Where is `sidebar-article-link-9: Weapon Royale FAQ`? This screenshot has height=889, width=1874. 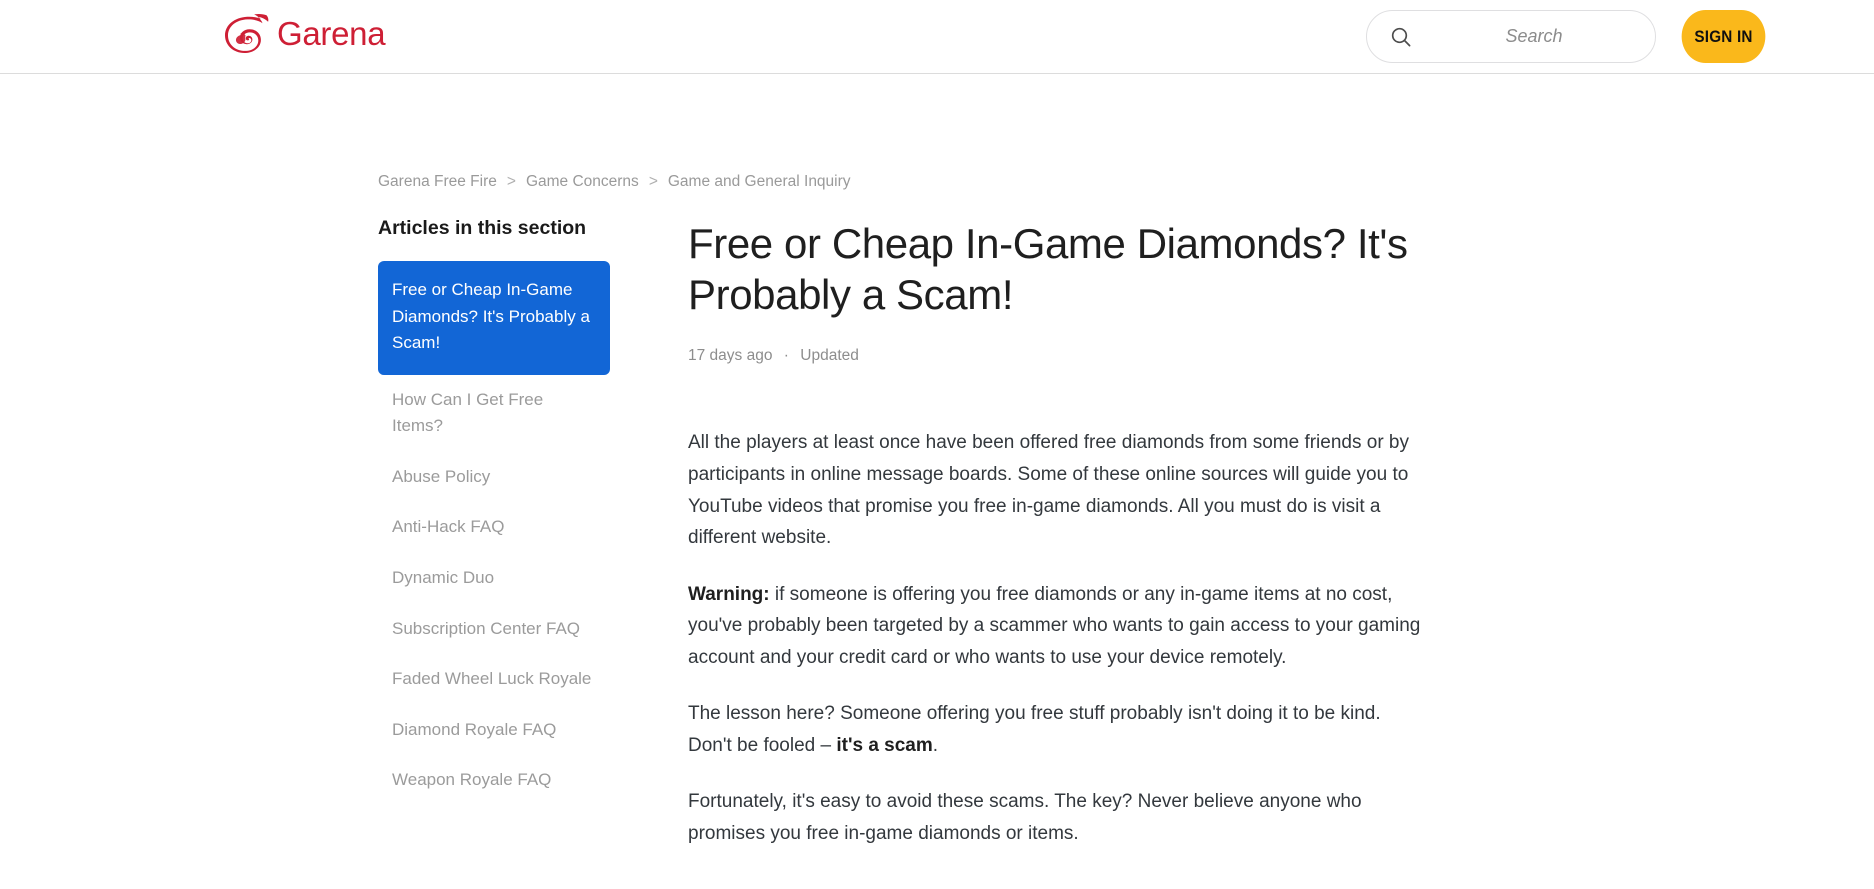 sidebar-article-link-9: Weapon Royale FAQ is located at coordinates (494, 780).